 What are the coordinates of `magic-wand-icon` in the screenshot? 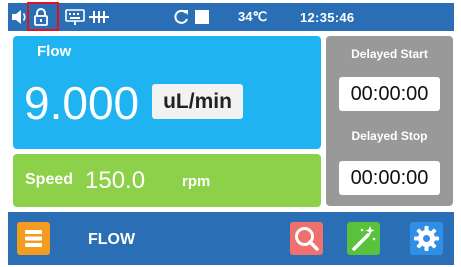 It's located at (364, 238).